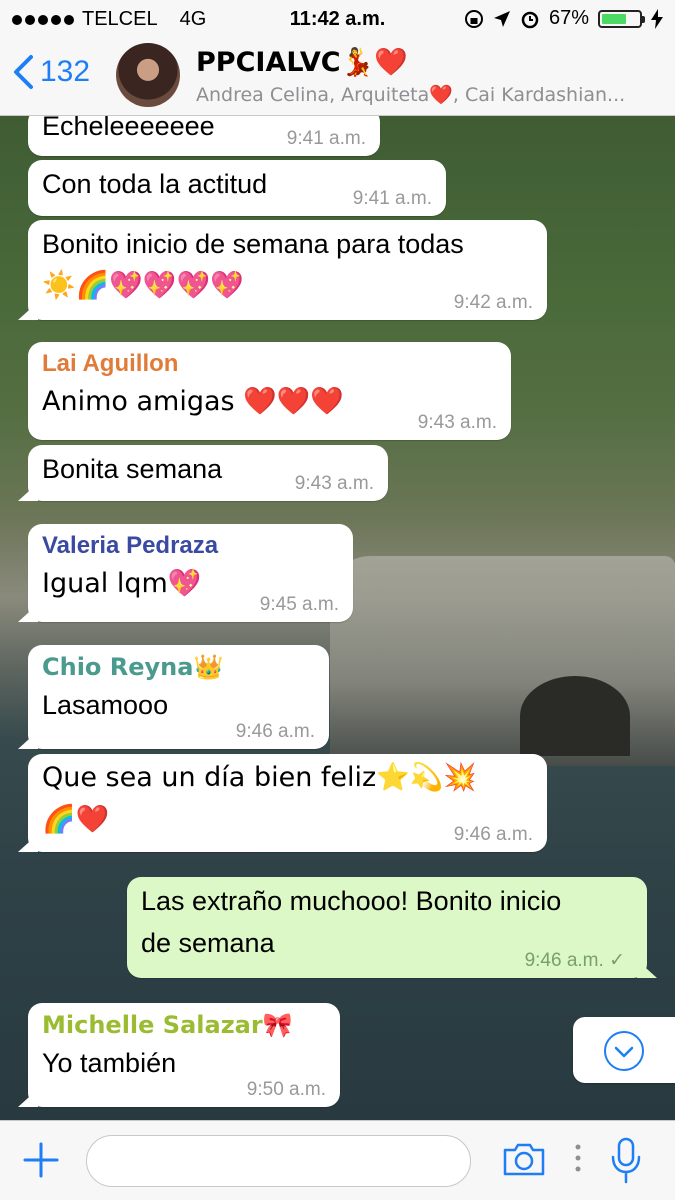 The height and width of the screenshot is (1200, 675). I want to click on back-chevron-icon, so click(23, 72).